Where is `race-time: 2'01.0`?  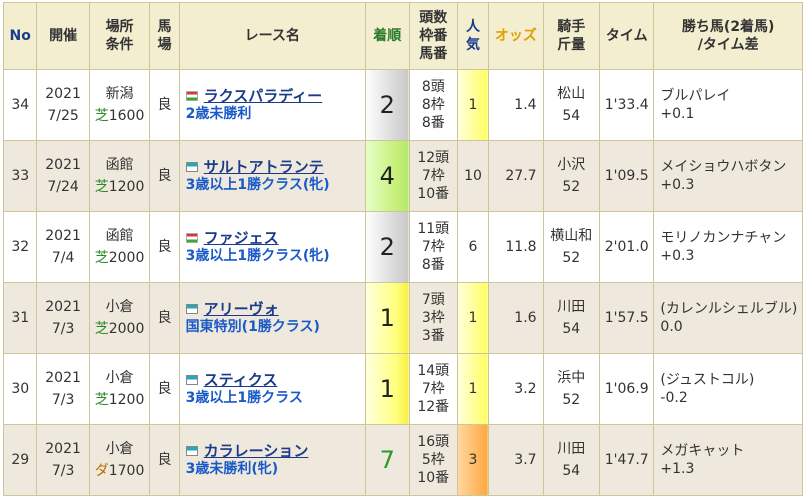
race-time: 2'01.0 is located at coordinates (627, 247).